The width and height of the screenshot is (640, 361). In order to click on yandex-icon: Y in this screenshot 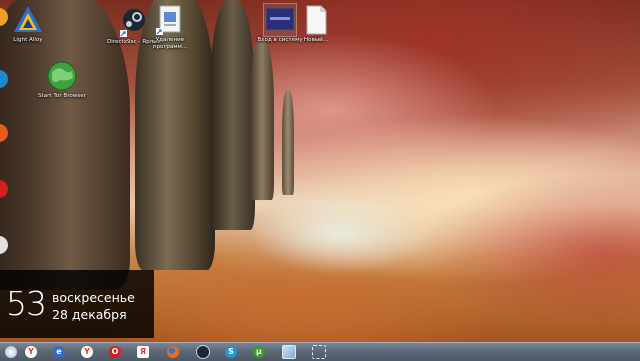, I will do `click(31, 351)`.